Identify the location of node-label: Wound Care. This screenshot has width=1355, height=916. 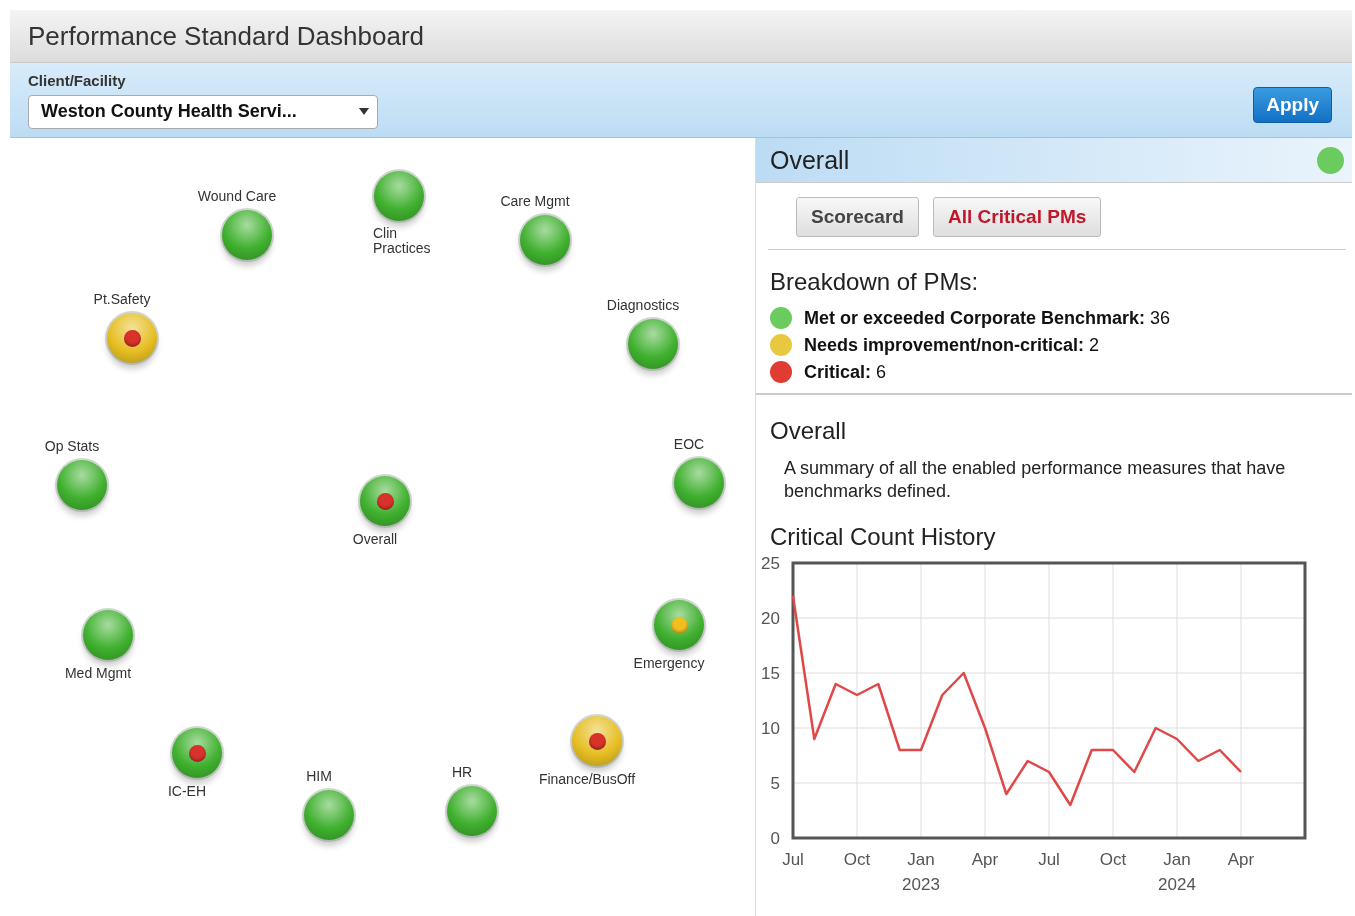
(237, 196).